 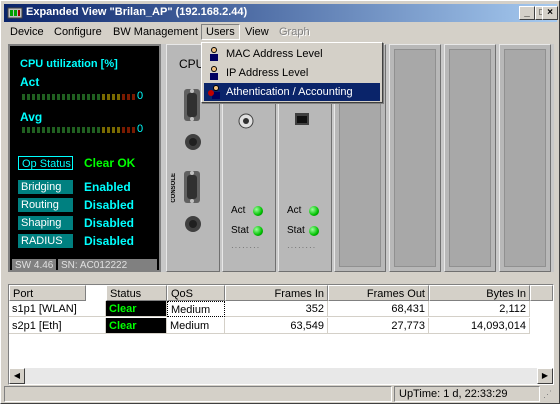 What do you see at coordinates (192, 105) in the screenshot?
I see `serial-port-icon` at bounding box center [192, 105].